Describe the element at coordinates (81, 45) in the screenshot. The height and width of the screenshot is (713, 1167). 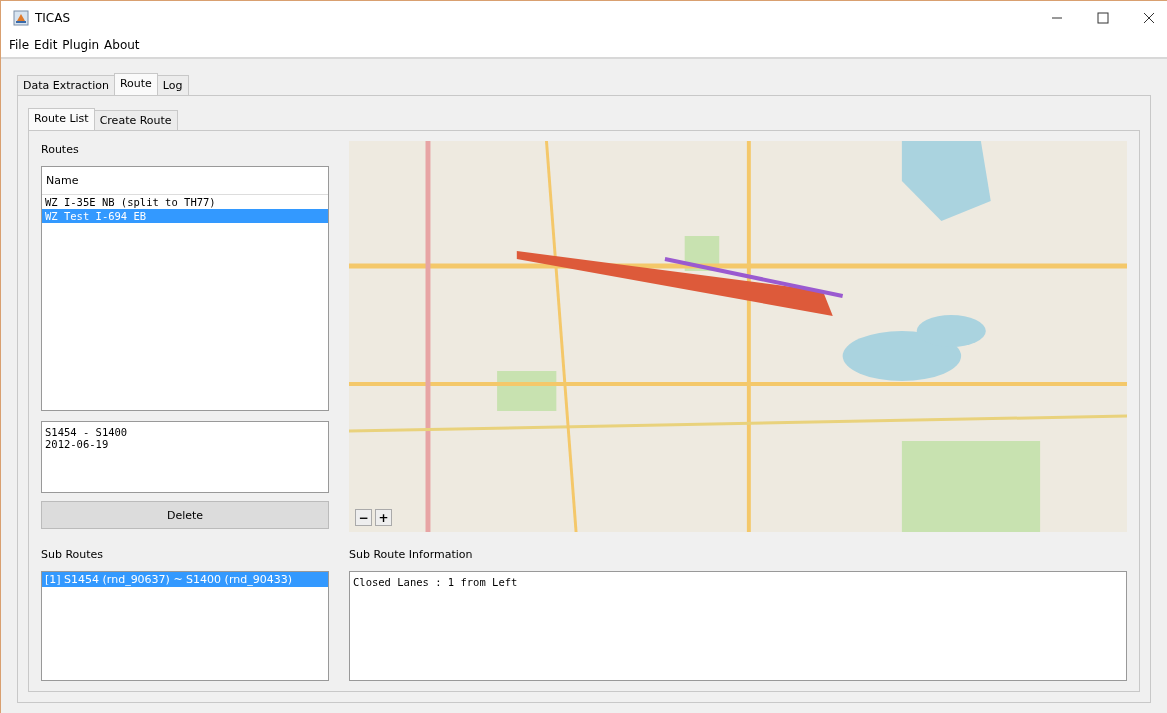
I see `menu-item: Plugin` at that location.